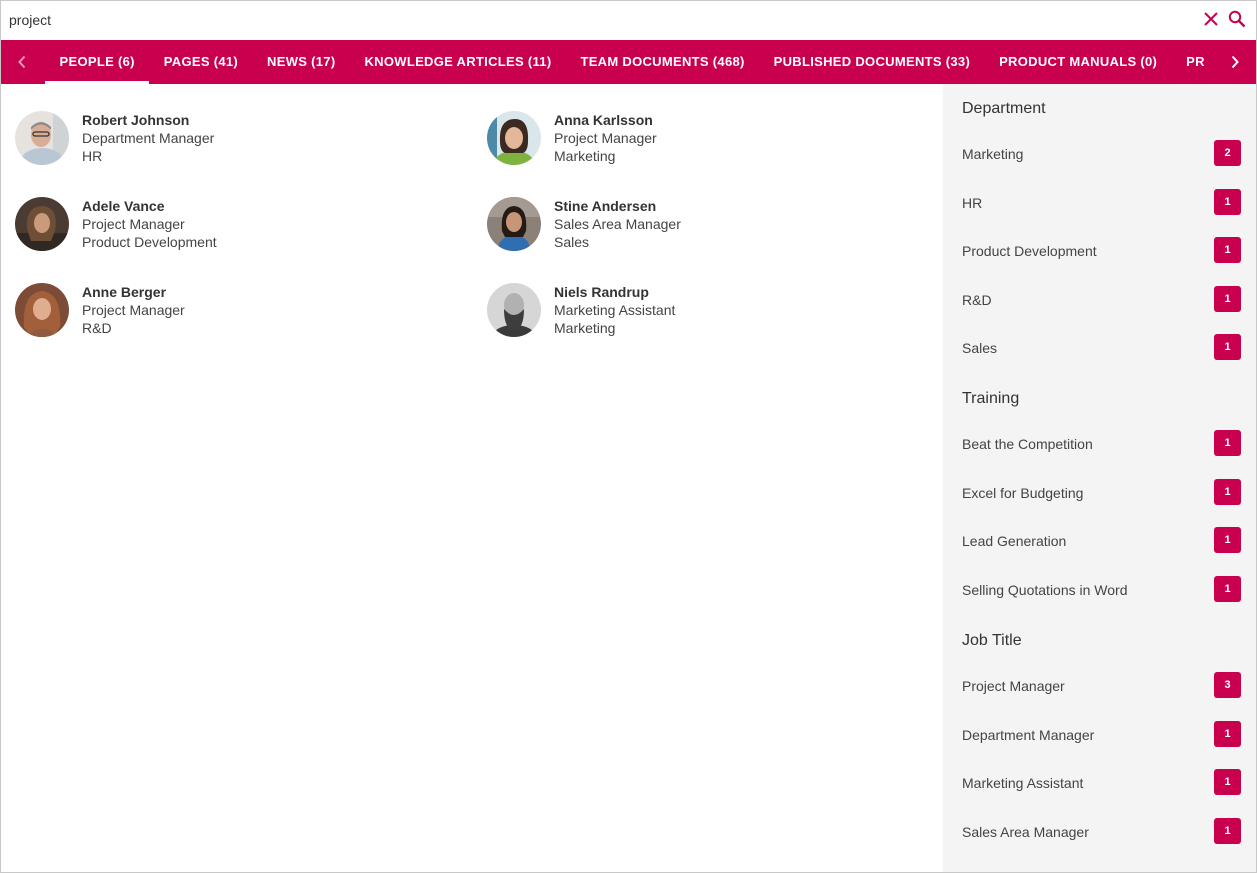 Image resolution: width=1257 pixels, height=873 pixels. I want to click on person-details: Stine Andersen Sales Area Manager Sales, so click(617, 224).